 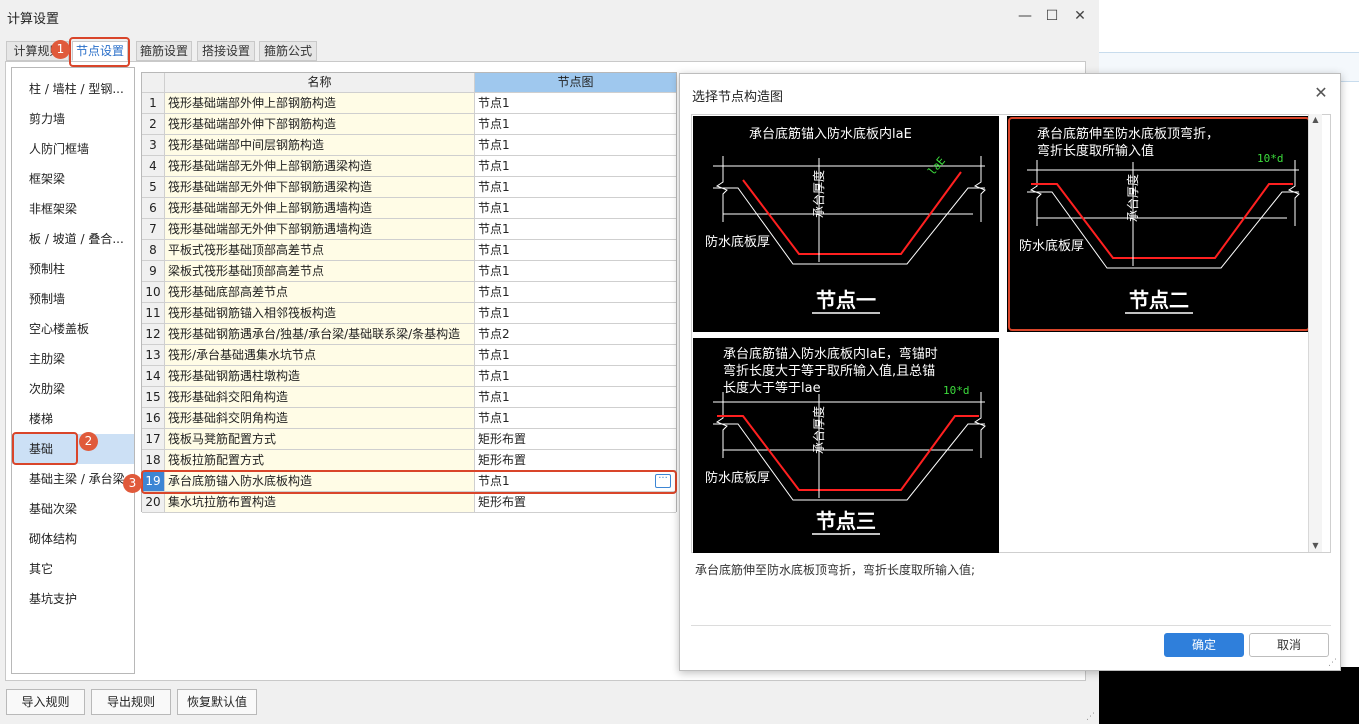 I want to click on table-row: 16 筏形基础斜交阴角构造 节点1, so click(x=409, y=418).